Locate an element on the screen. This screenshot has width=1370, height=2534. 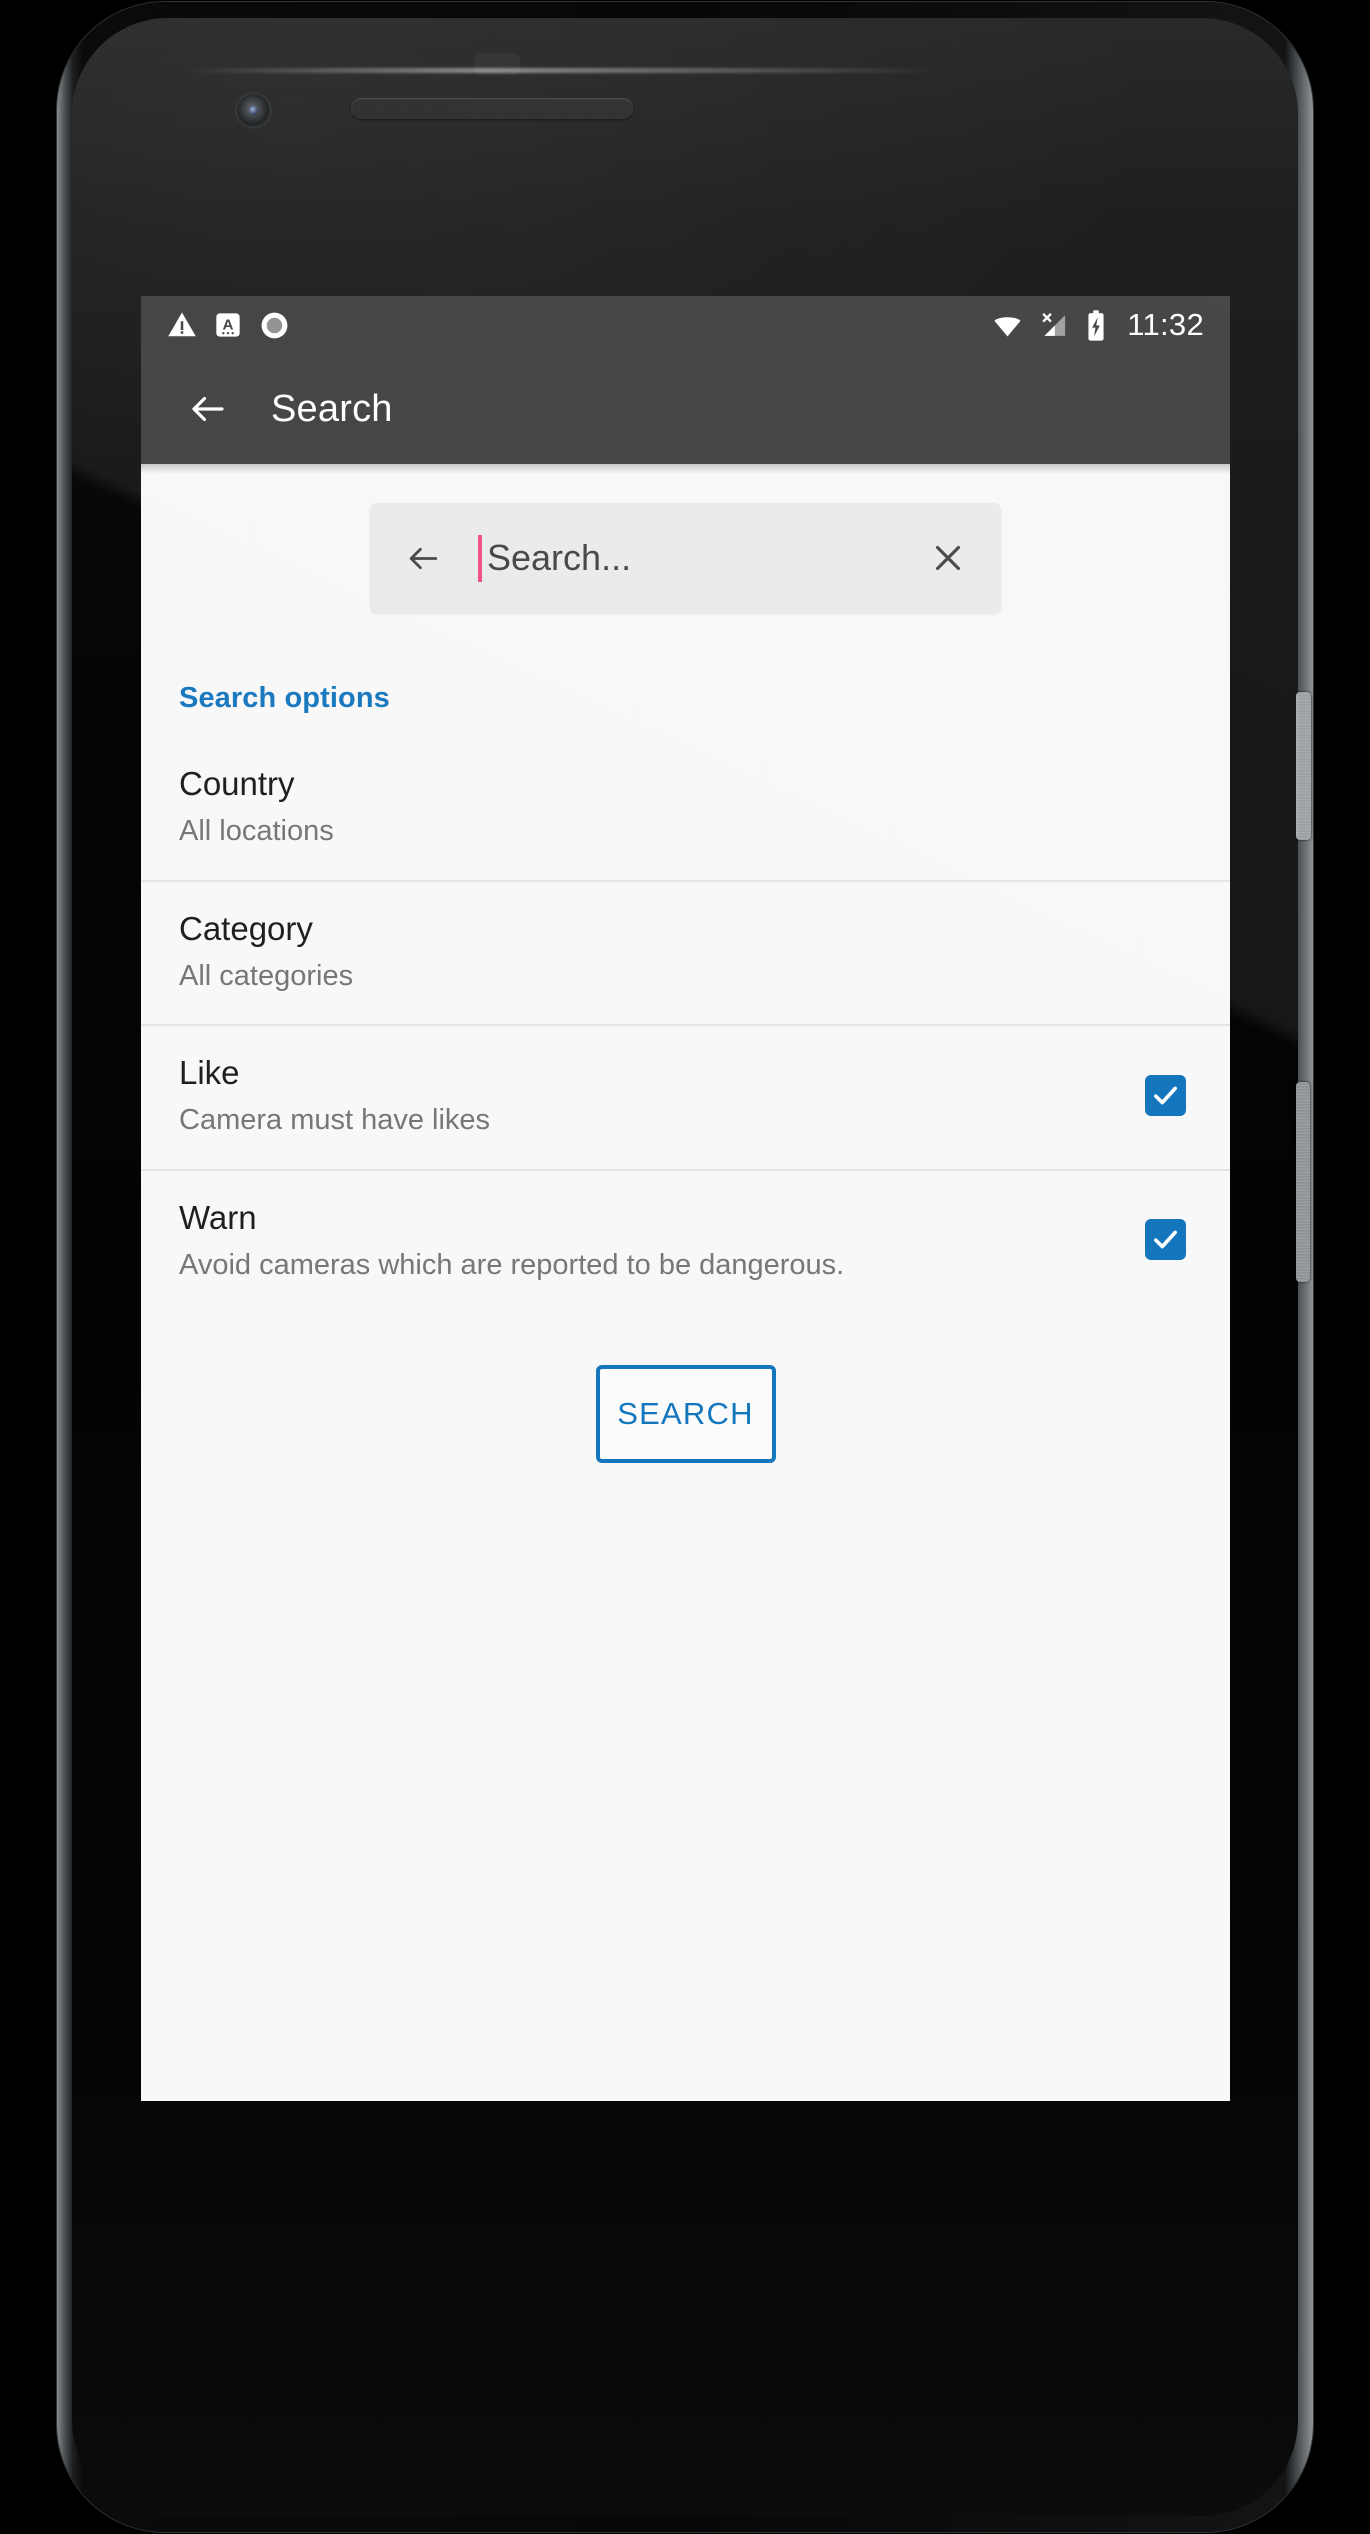
close-icon is located at coordinates (948, 558).